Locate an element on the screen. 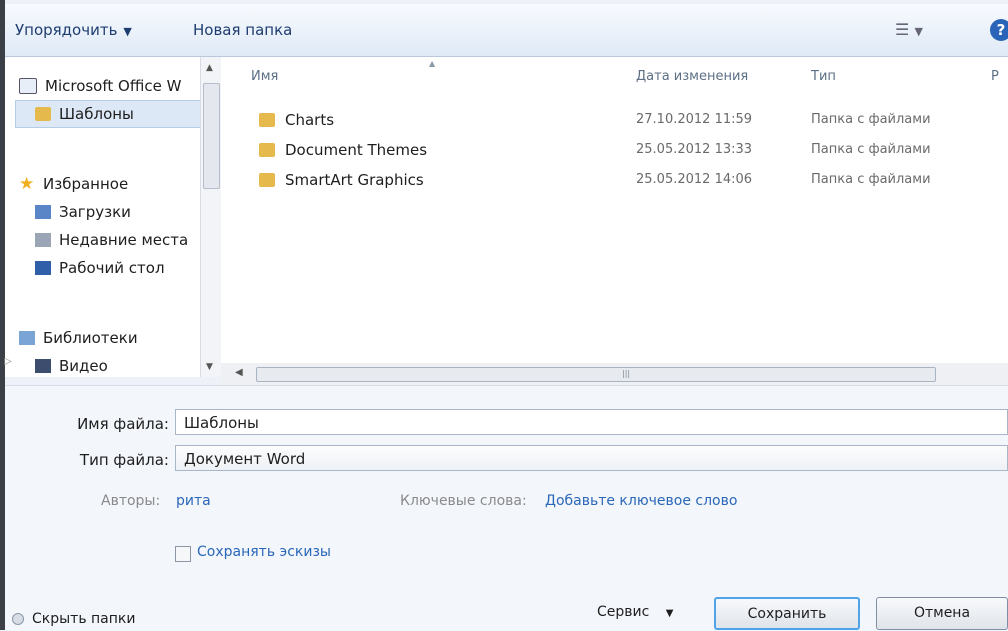 The image size is (1008, 631). nav-item-label: Библиотеки is located at coordinates (90, 338).